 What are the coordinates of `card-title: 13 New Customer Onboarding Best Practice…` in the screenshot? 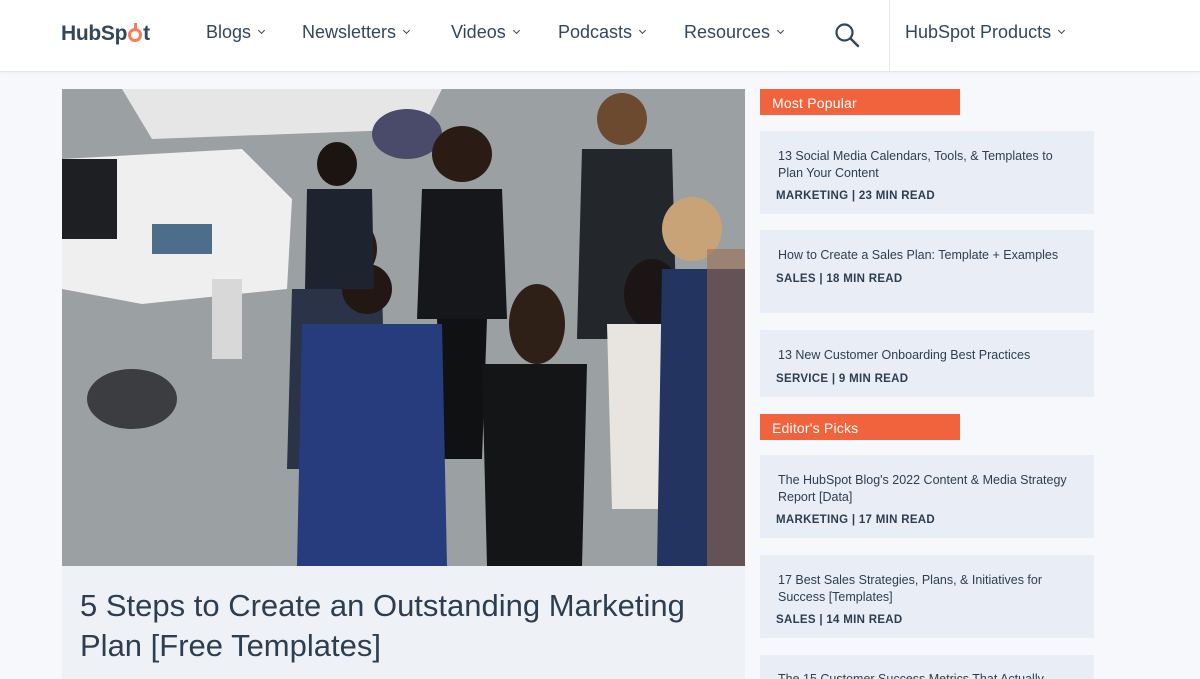 It's located at (928, 355).